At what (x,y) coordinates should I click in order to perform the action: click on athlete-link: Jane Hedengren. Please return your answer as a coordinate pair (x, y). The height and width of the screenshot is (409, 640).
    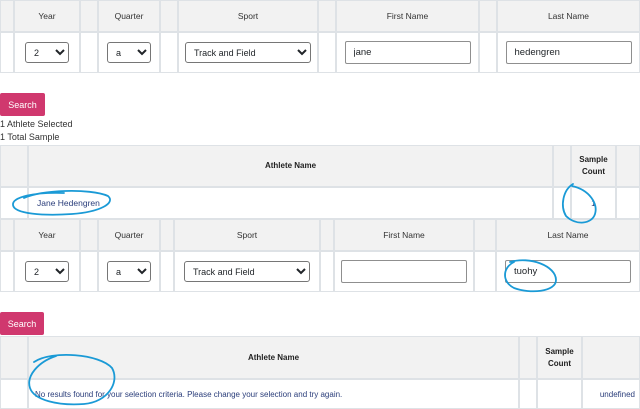
    Looking at the image, I should click on (68, 203).